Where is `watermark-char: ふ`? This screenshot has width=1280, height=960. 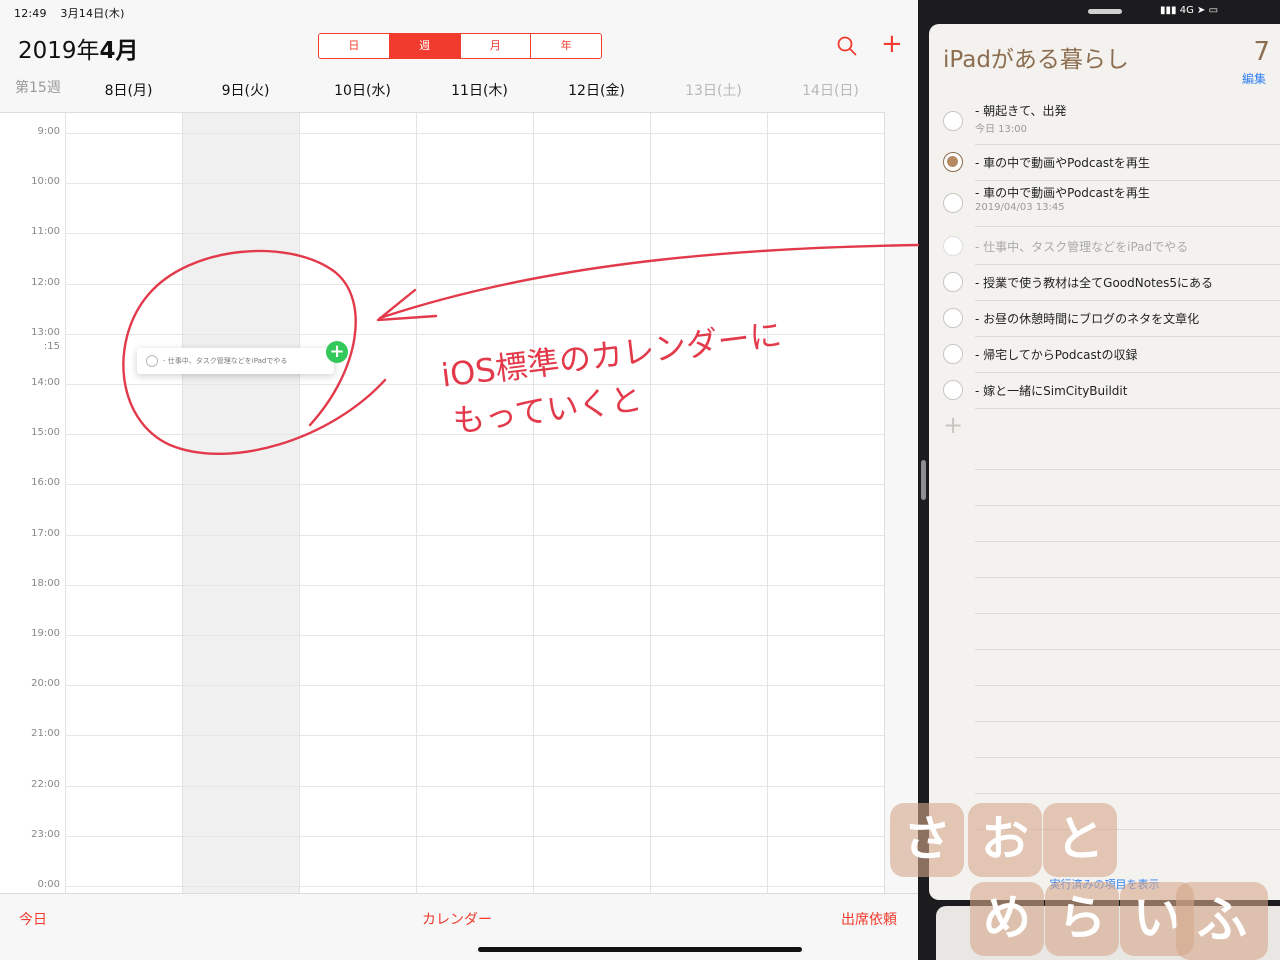
watermark-char: ふ is located at coordinates (1222, 921).